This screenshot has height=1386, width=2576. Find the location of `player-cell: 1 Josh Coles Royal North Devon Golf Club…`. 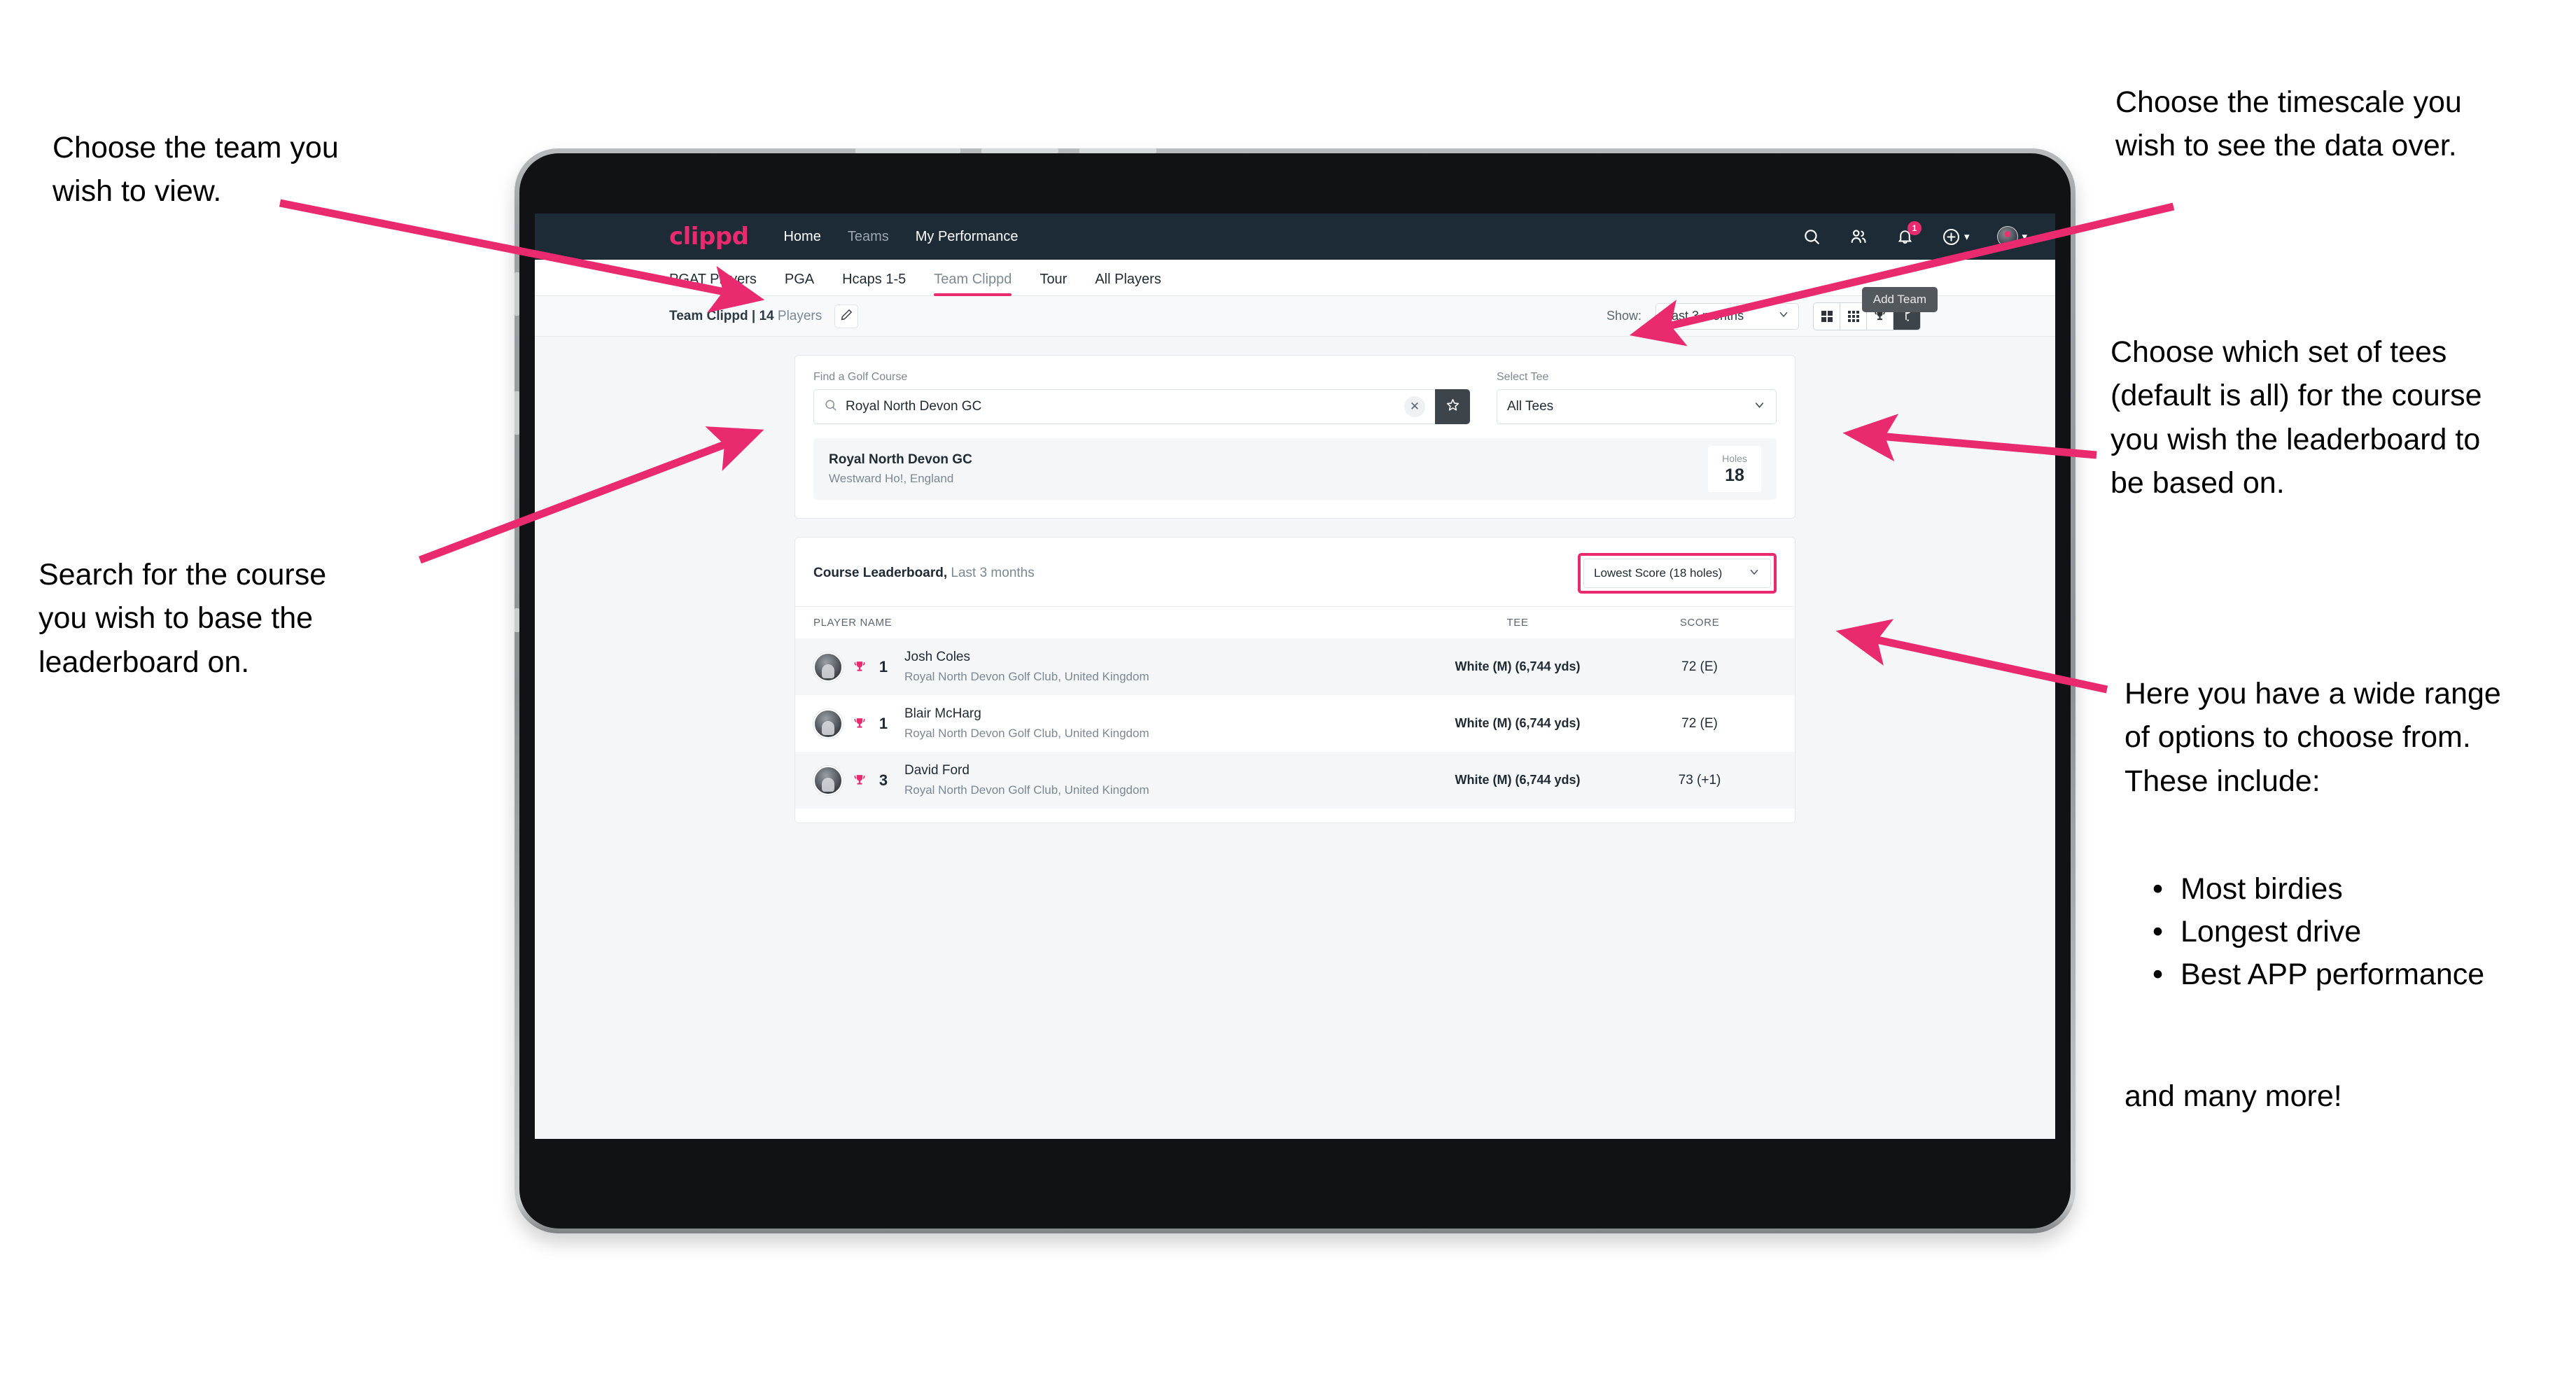

player-cell: 1 Josh Coles Royal North Devon Golf Club… is located at coordinates (1113, 667).